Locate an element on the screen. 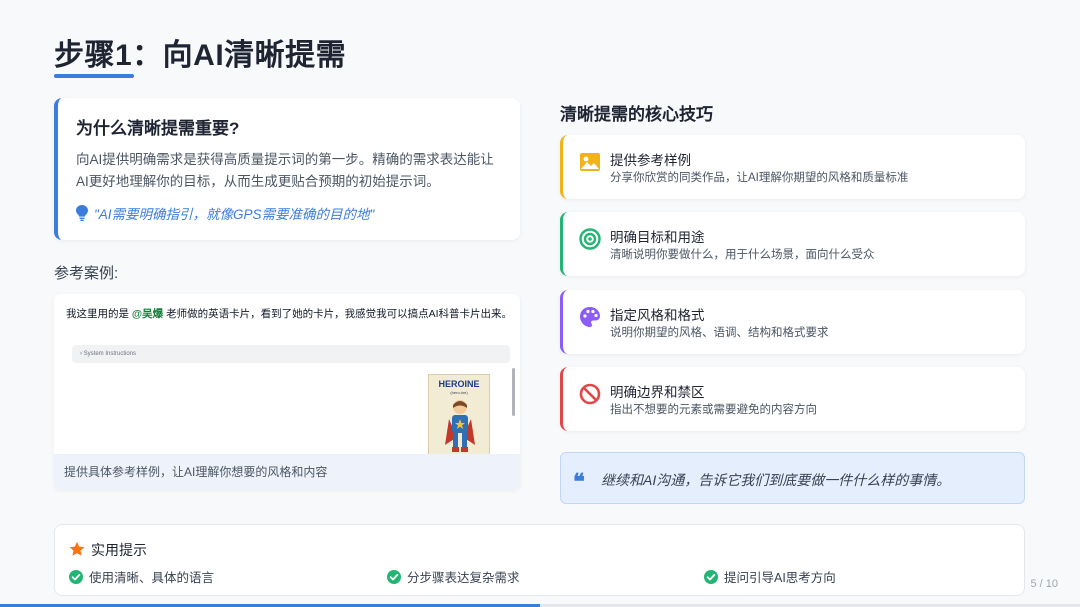  case-text-suffix: 老师做的英语卡片，看到了她的卡片，我感觉我可以搞点AI科普卡片出来。 is located at coordinates (339, 314).